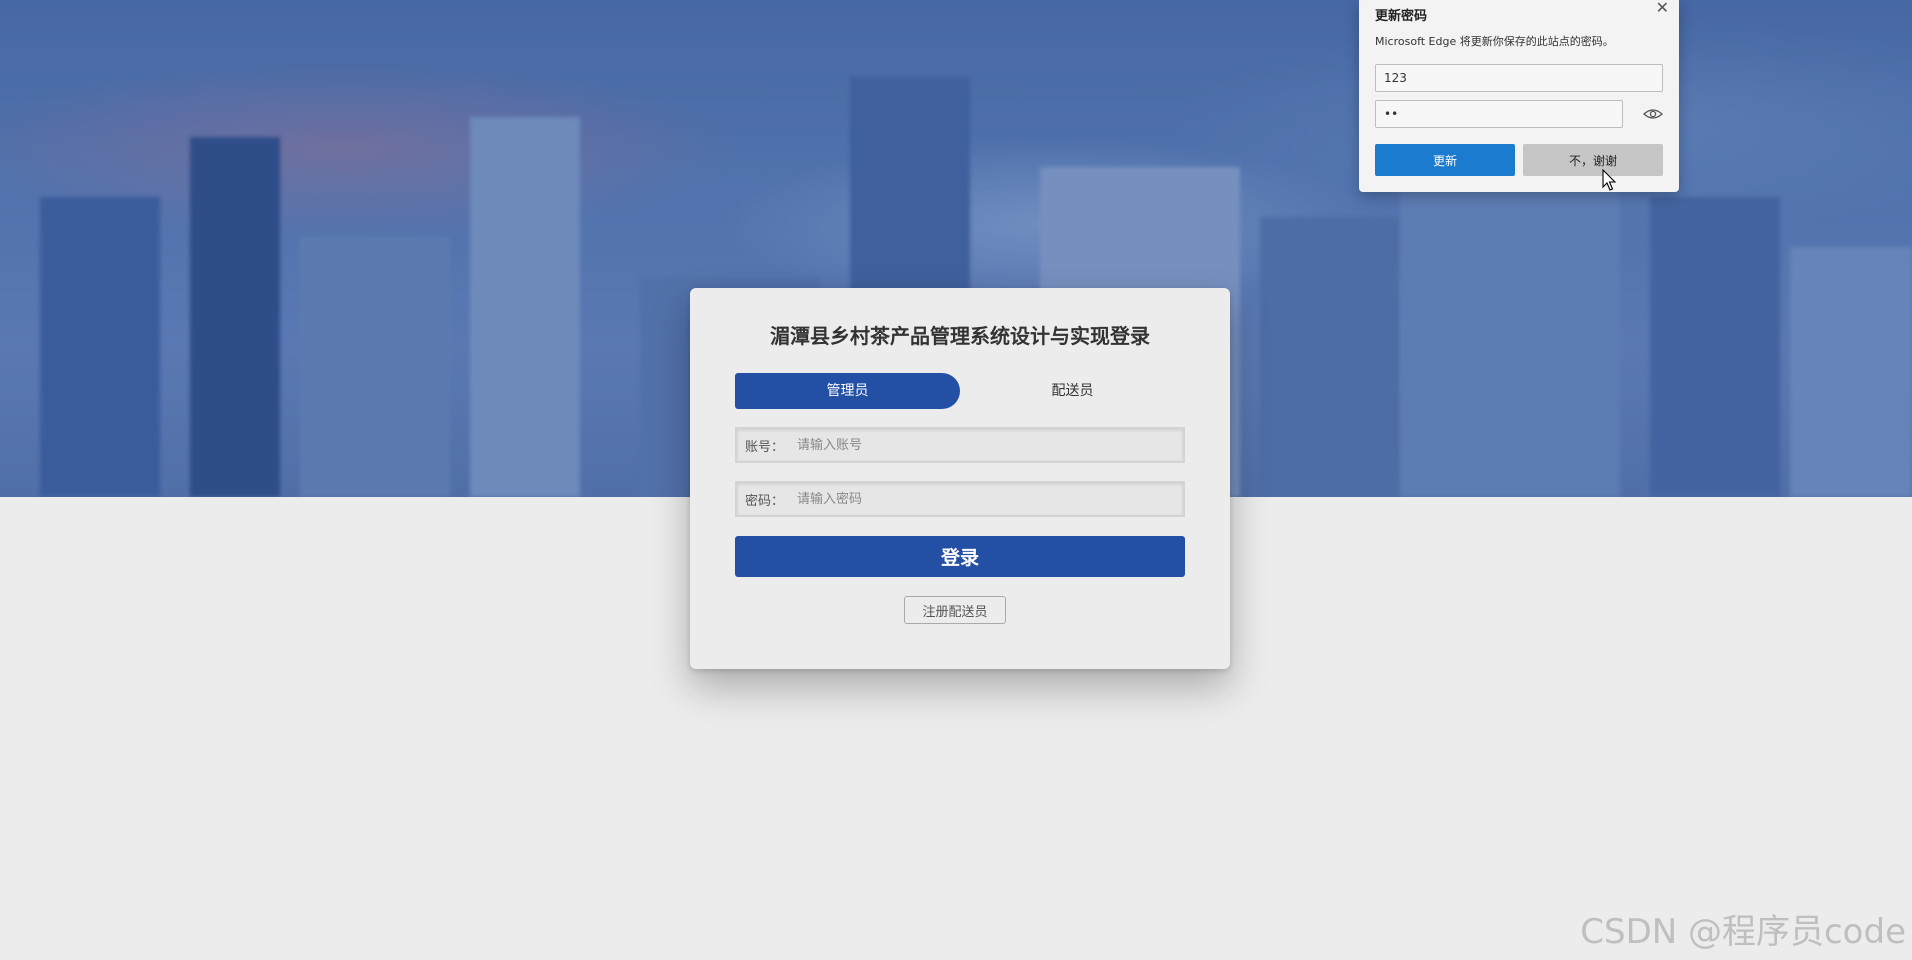  What do you see at coordinates (1662, 8) in the screenshot?
I see `close-icon: ✕` at bounding box center [1662, 8].